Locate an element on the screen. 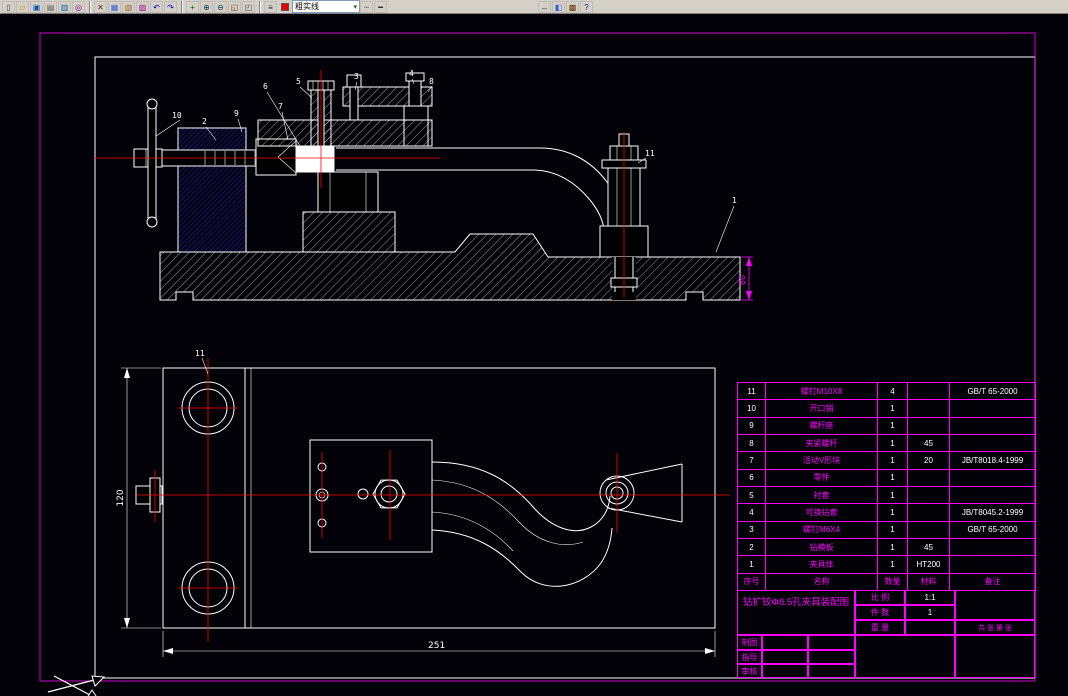  callout-6: 6 is located at coordinates (265, 86).